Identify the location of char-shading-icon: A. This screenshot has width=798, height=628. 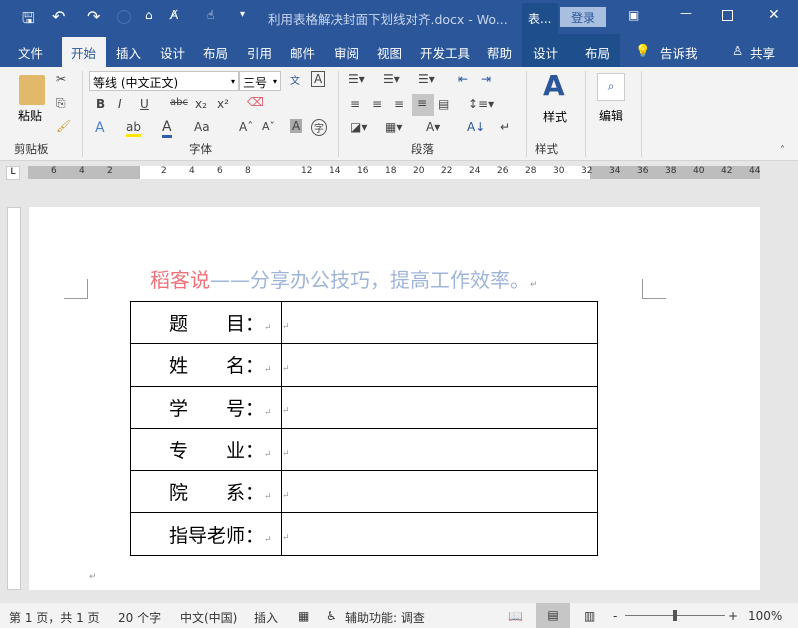
(296, 126).